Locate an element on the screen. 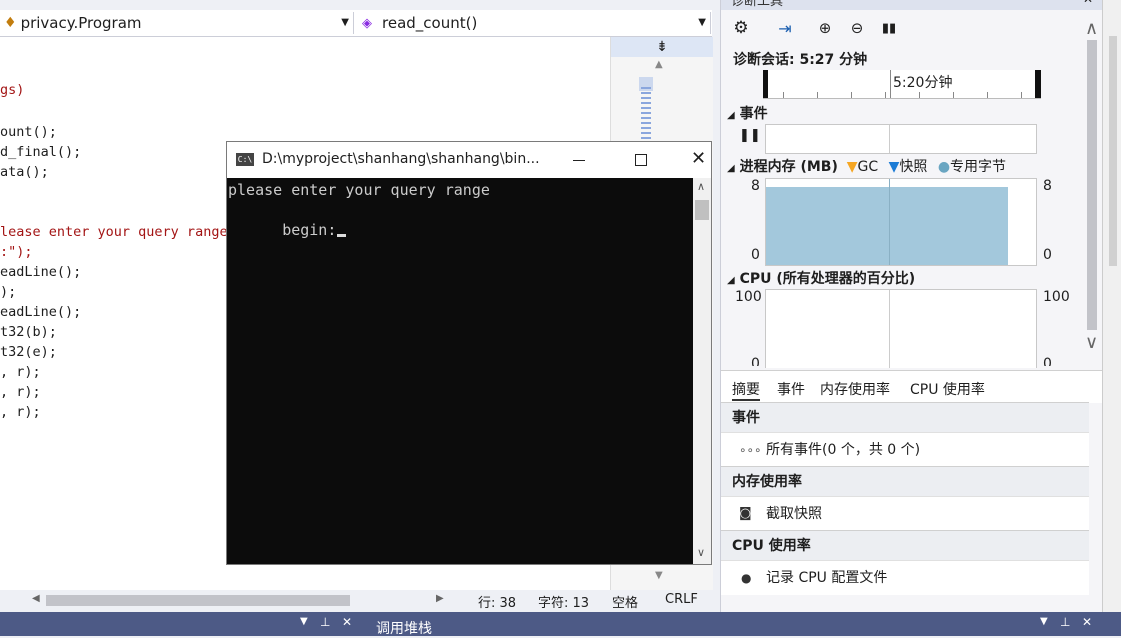  chevron-down-icon: ▼ is located at coordinates (702, 22).